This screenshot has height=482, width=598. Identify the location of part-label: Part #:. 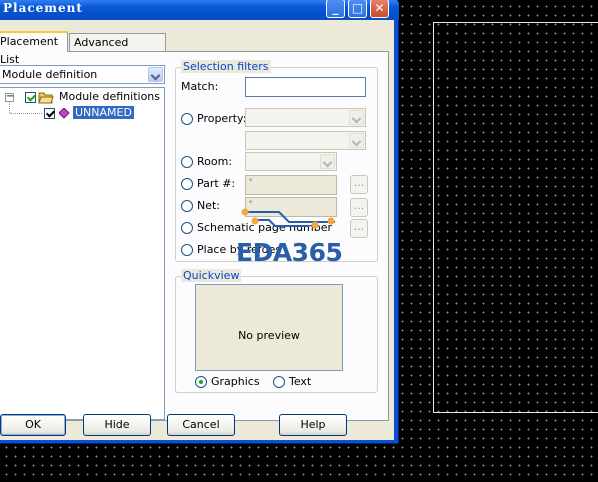
(216, 183).